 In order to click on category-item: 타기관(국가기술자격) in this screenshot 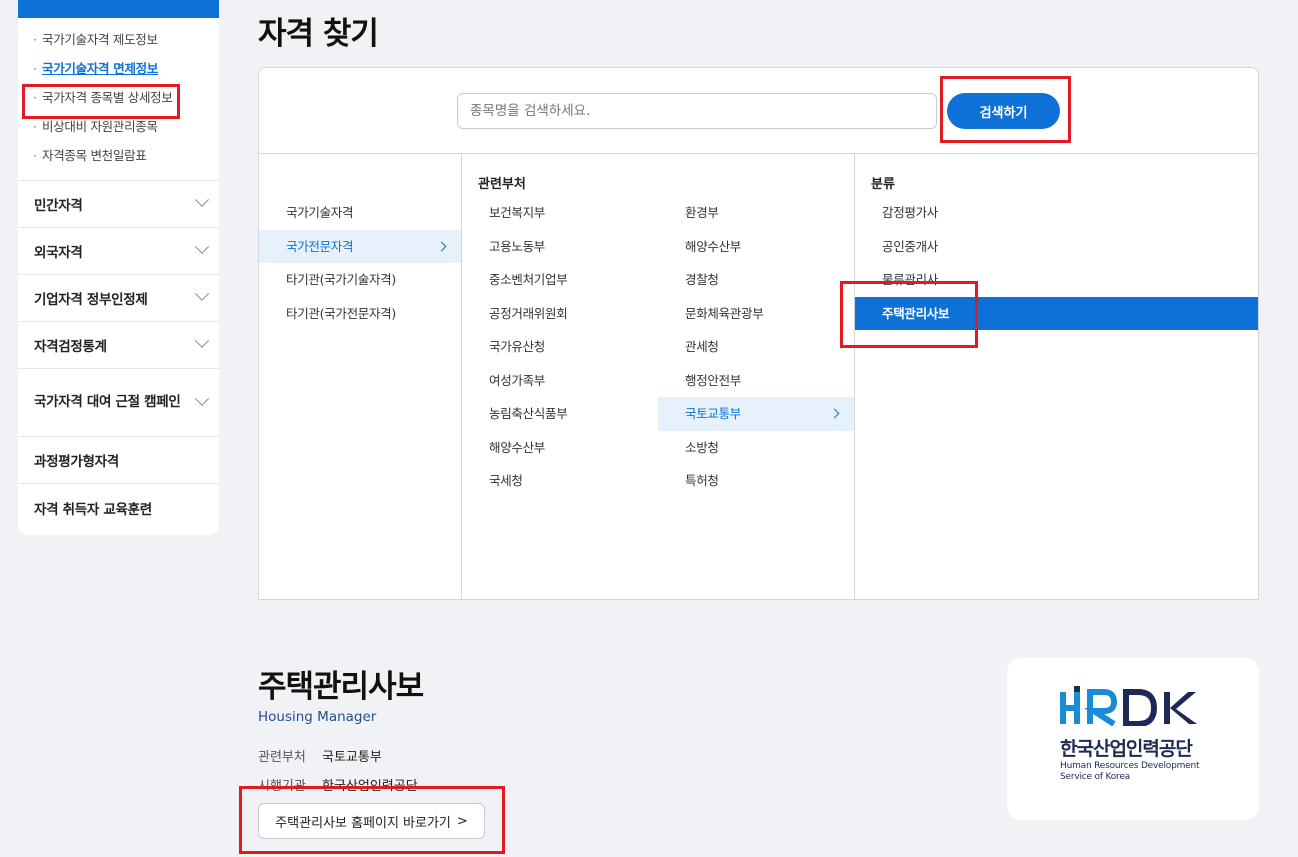, I will do `click(360, 280)`.